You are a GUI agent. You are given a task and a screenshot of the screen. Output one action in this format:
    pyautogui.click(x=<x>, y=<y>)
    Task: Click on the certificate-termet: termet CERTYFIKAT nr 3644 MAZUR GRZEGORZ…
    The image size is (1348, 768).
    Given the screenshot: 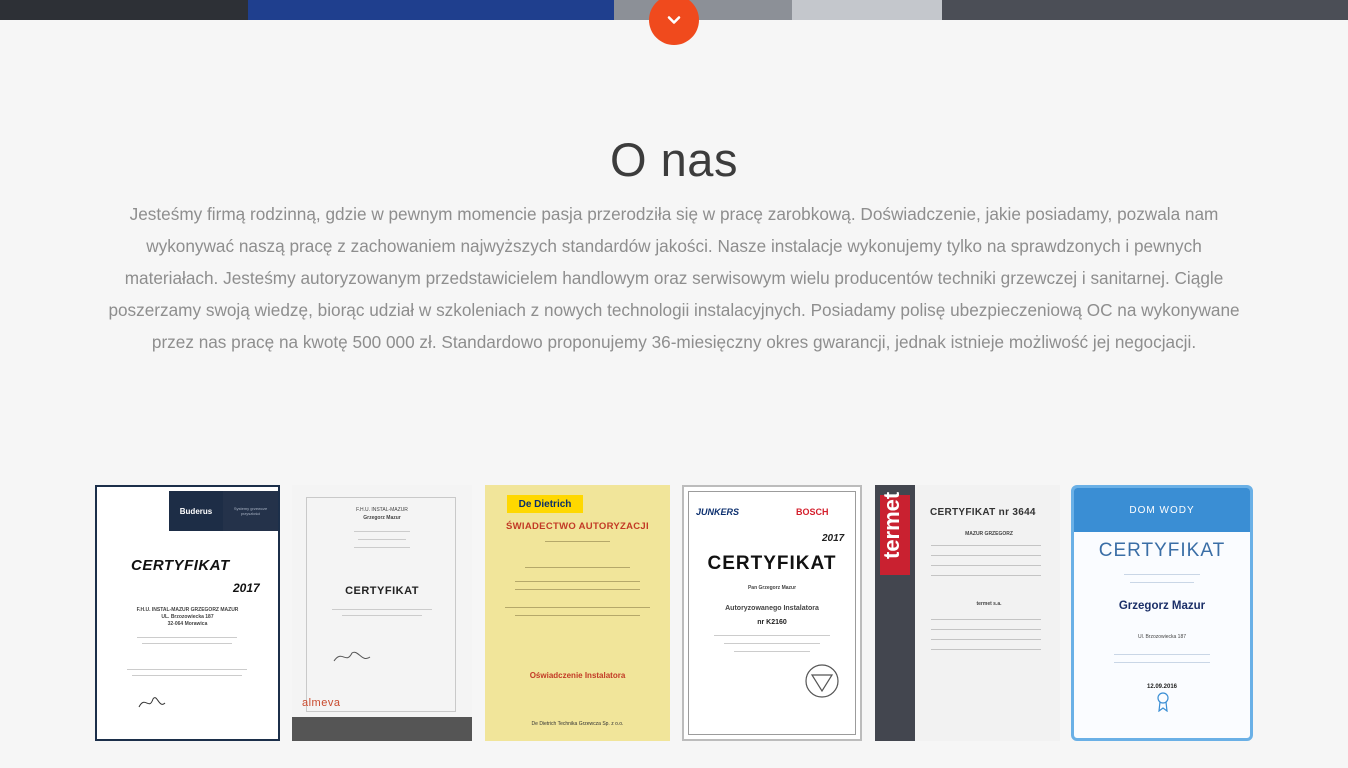 What is the action you would take?
    pyautogui.click(x=967, y=613)
    